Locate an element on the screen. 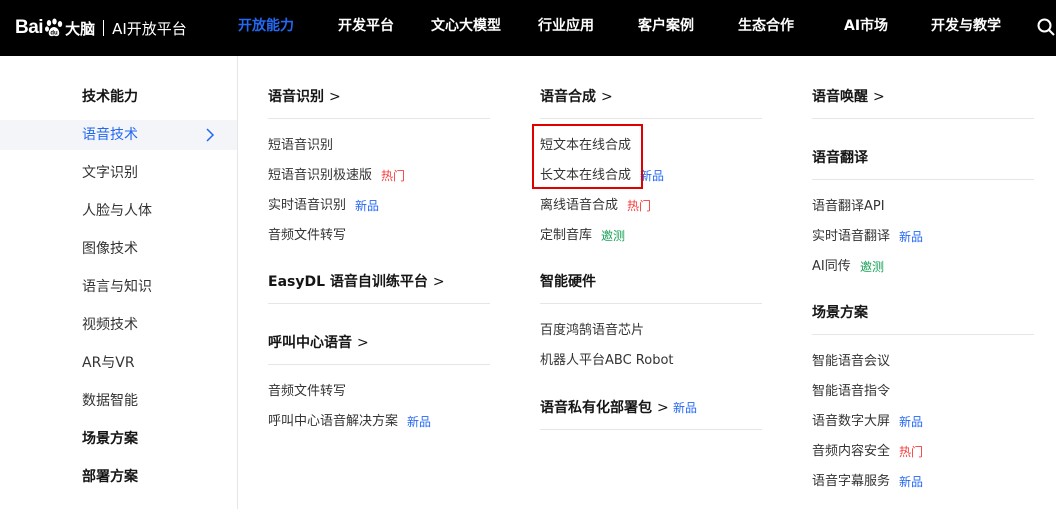 The image size is (1056, 509). sidebar-item-data: 数据智能 is located at coordinates (110, 401).